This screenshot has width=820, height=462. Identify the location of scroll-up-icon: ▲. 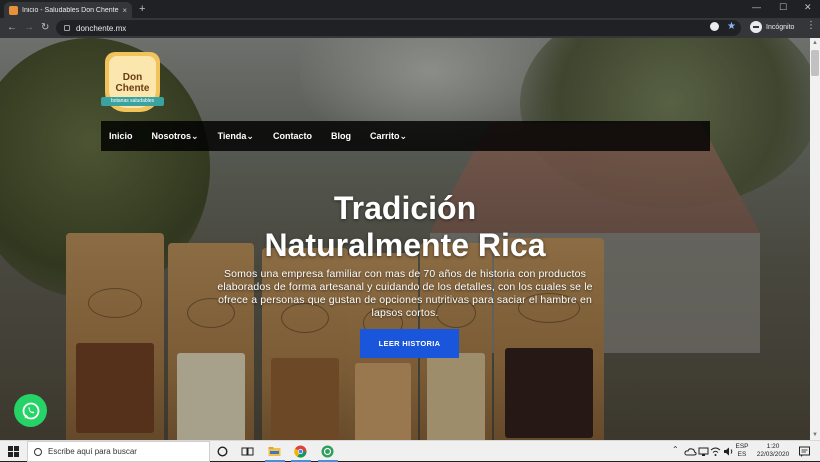
(815, 43).